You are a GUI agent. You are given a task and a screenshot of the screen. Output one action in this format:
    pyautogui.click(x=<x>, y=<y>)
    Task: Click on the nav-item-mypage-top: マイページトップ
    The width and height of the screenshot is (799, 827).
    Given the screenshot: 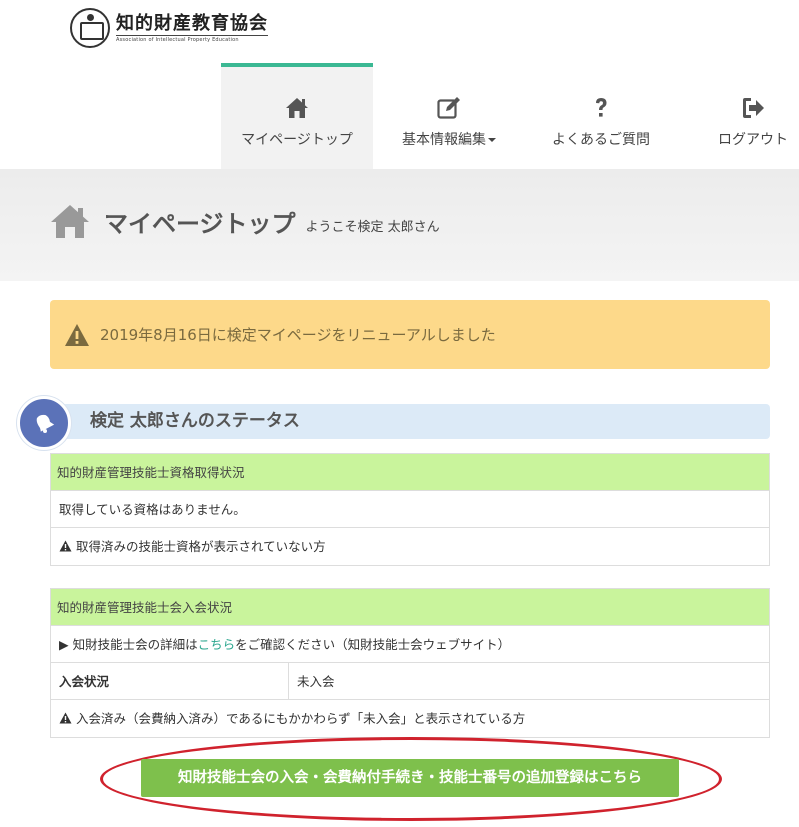 What is the action you would take?
    pyautogui.click(x=297, y=116)
    